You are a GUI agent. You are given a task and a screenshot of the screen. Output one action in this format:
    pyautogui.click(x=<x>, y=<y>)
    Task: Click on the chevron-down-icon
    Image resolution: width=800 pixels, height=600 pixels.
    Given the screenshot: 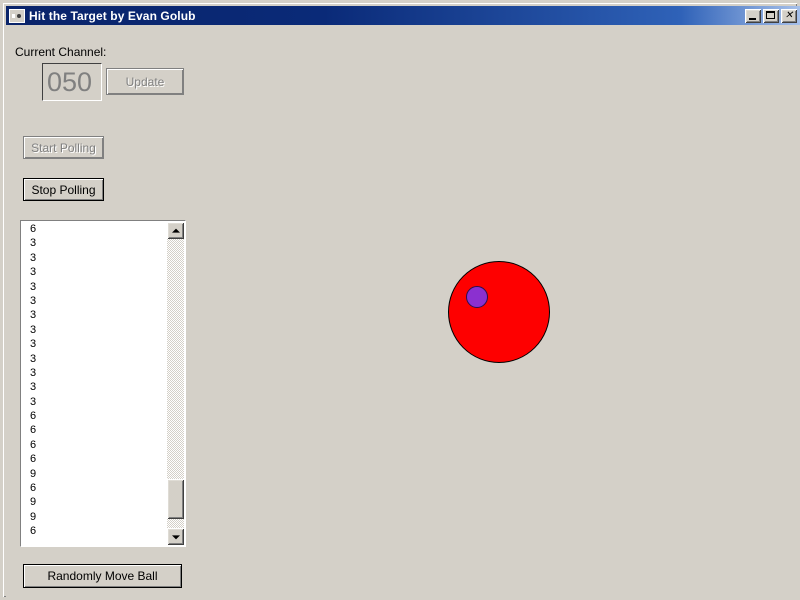 What is the action you would take?
    pyautogui.click(x=175, y=536)
    